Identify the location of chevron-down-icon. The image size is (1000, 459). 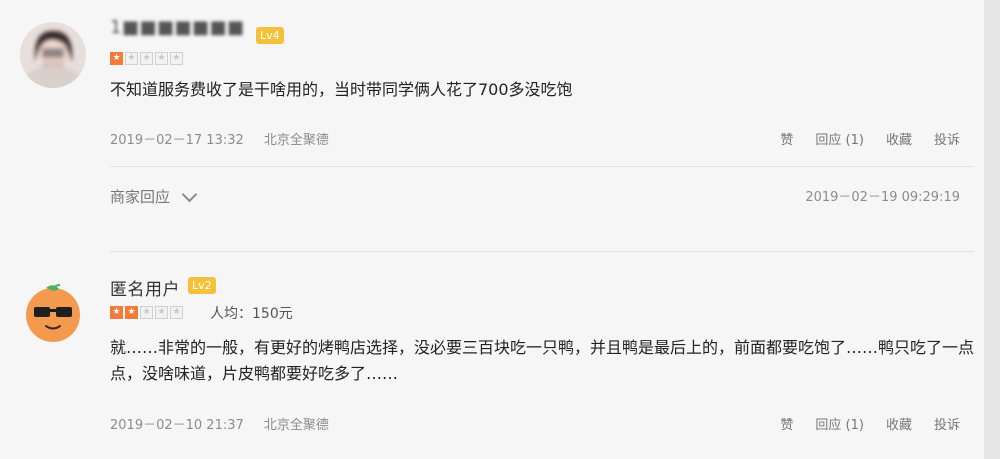
(189, 194).